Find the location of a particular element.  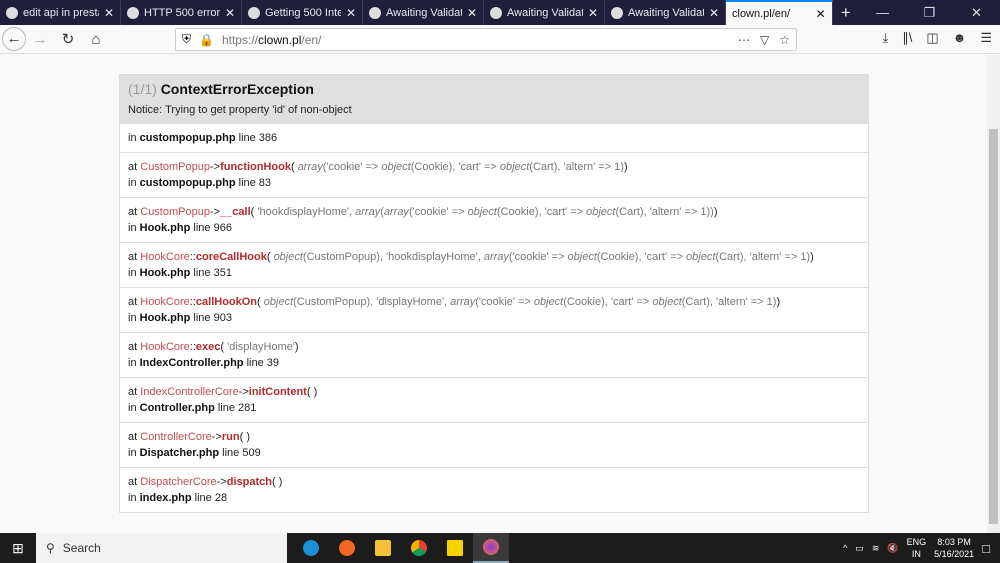

bookmark-star-icon: ☆ is located at coordinates (784, 40).